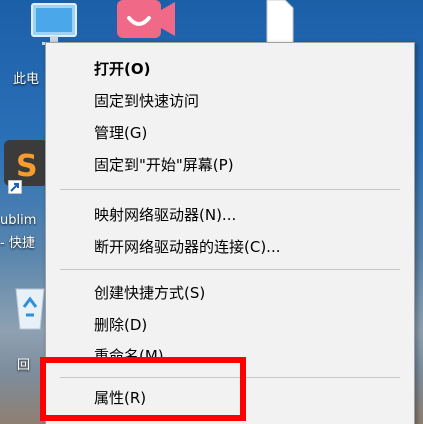  What do you see at coordinates (18, 220) in the screenshot?
I see `sublime-label-line1: ublim` at bounding box center [18, 220].